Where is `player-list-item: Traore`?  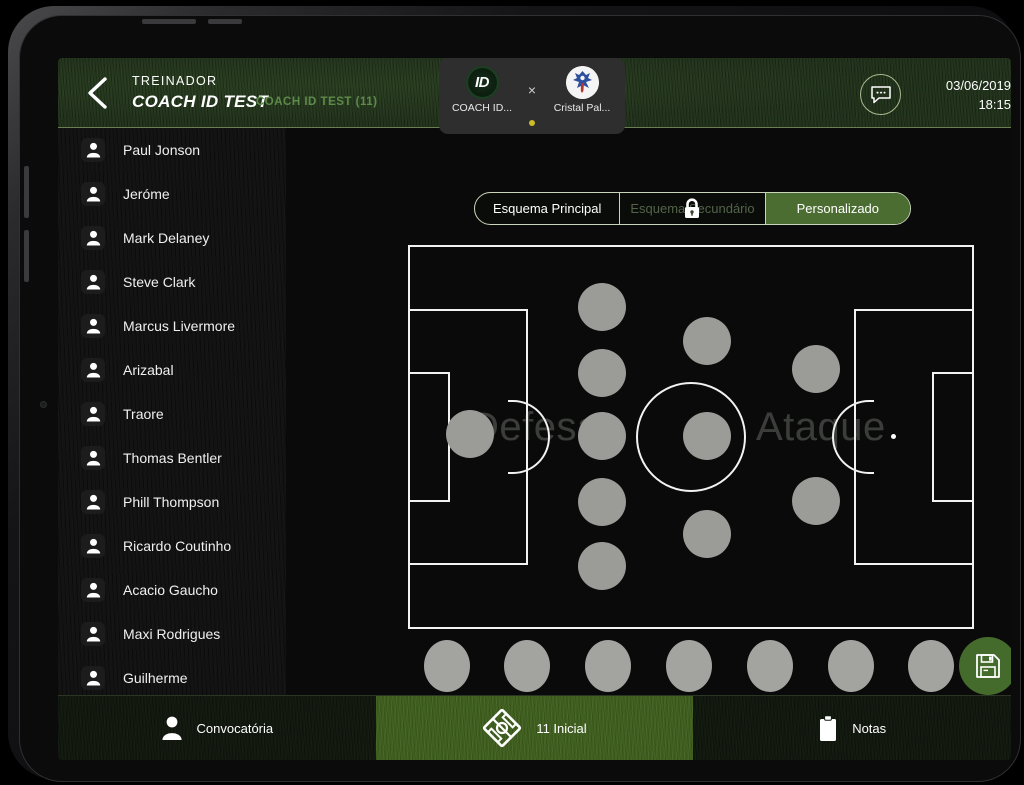
player-list-item: Traore is located at coordinates (172, 414).